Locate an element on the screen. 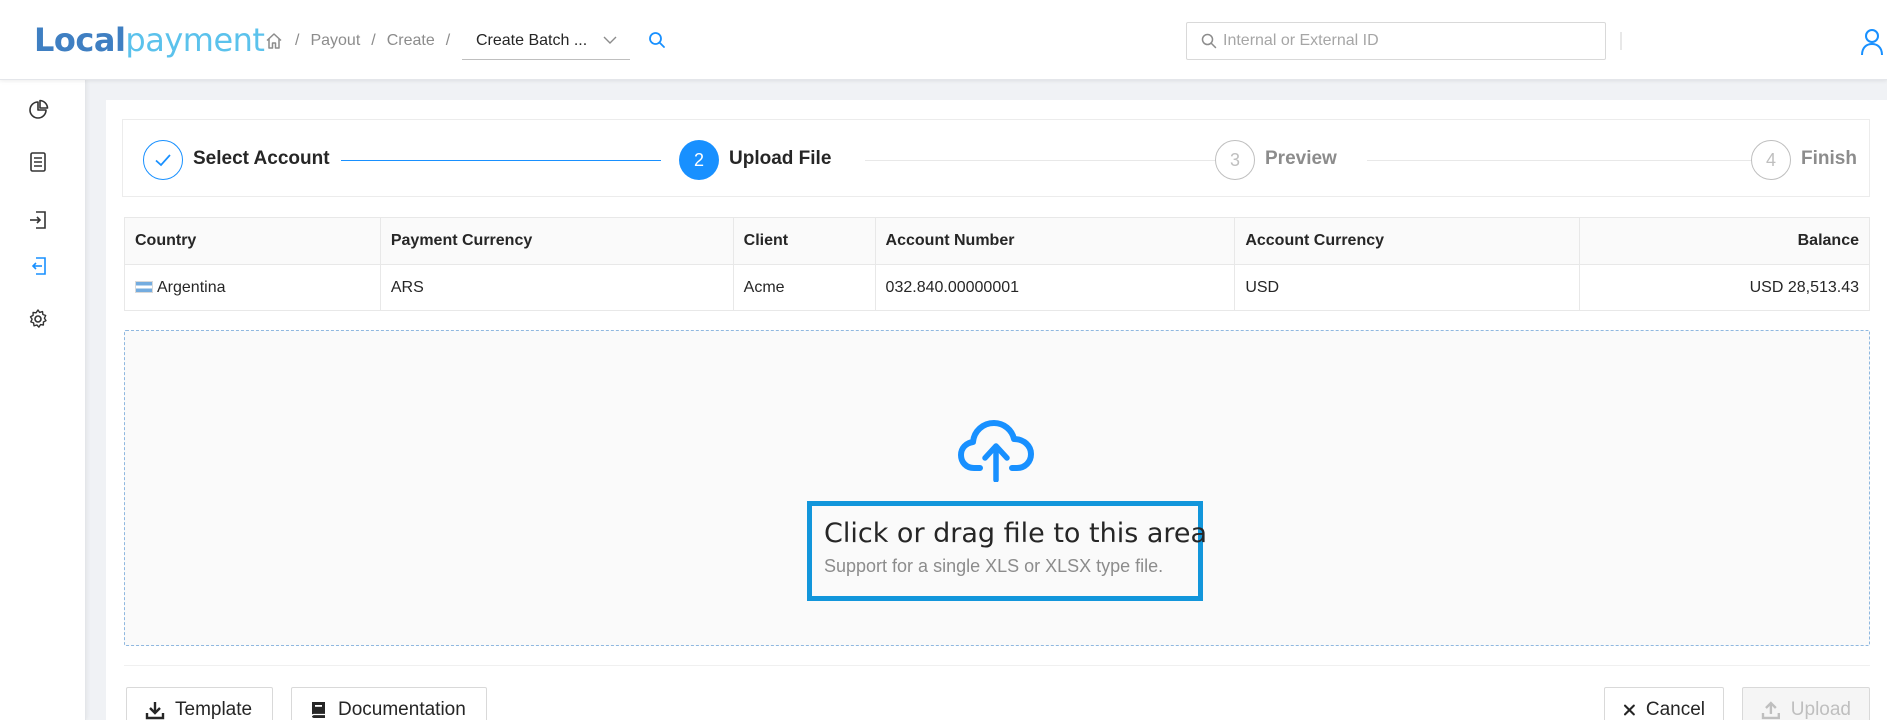  check-icon is located at coordinates (163, 160).